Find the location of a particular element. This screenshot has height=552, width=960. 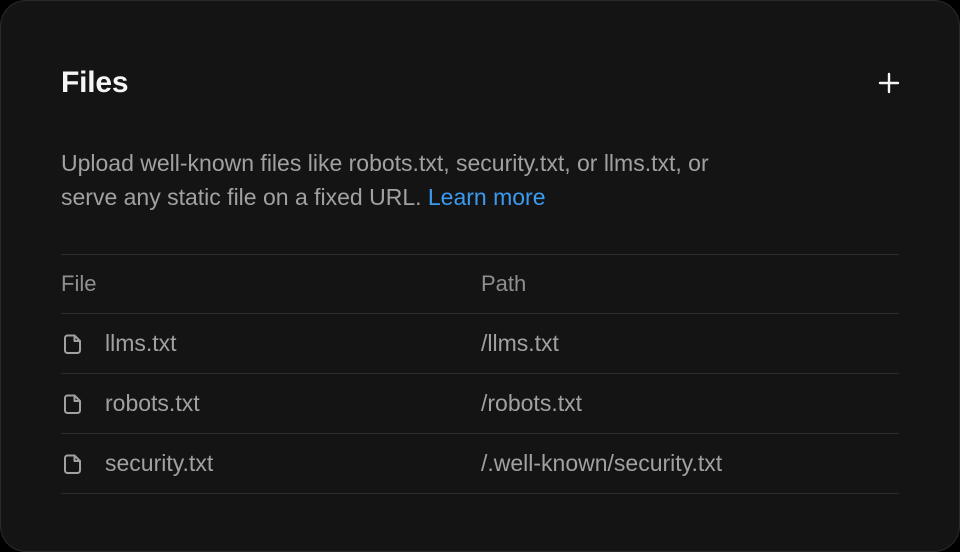

card-title: Files is located at coordinates (95, 82).